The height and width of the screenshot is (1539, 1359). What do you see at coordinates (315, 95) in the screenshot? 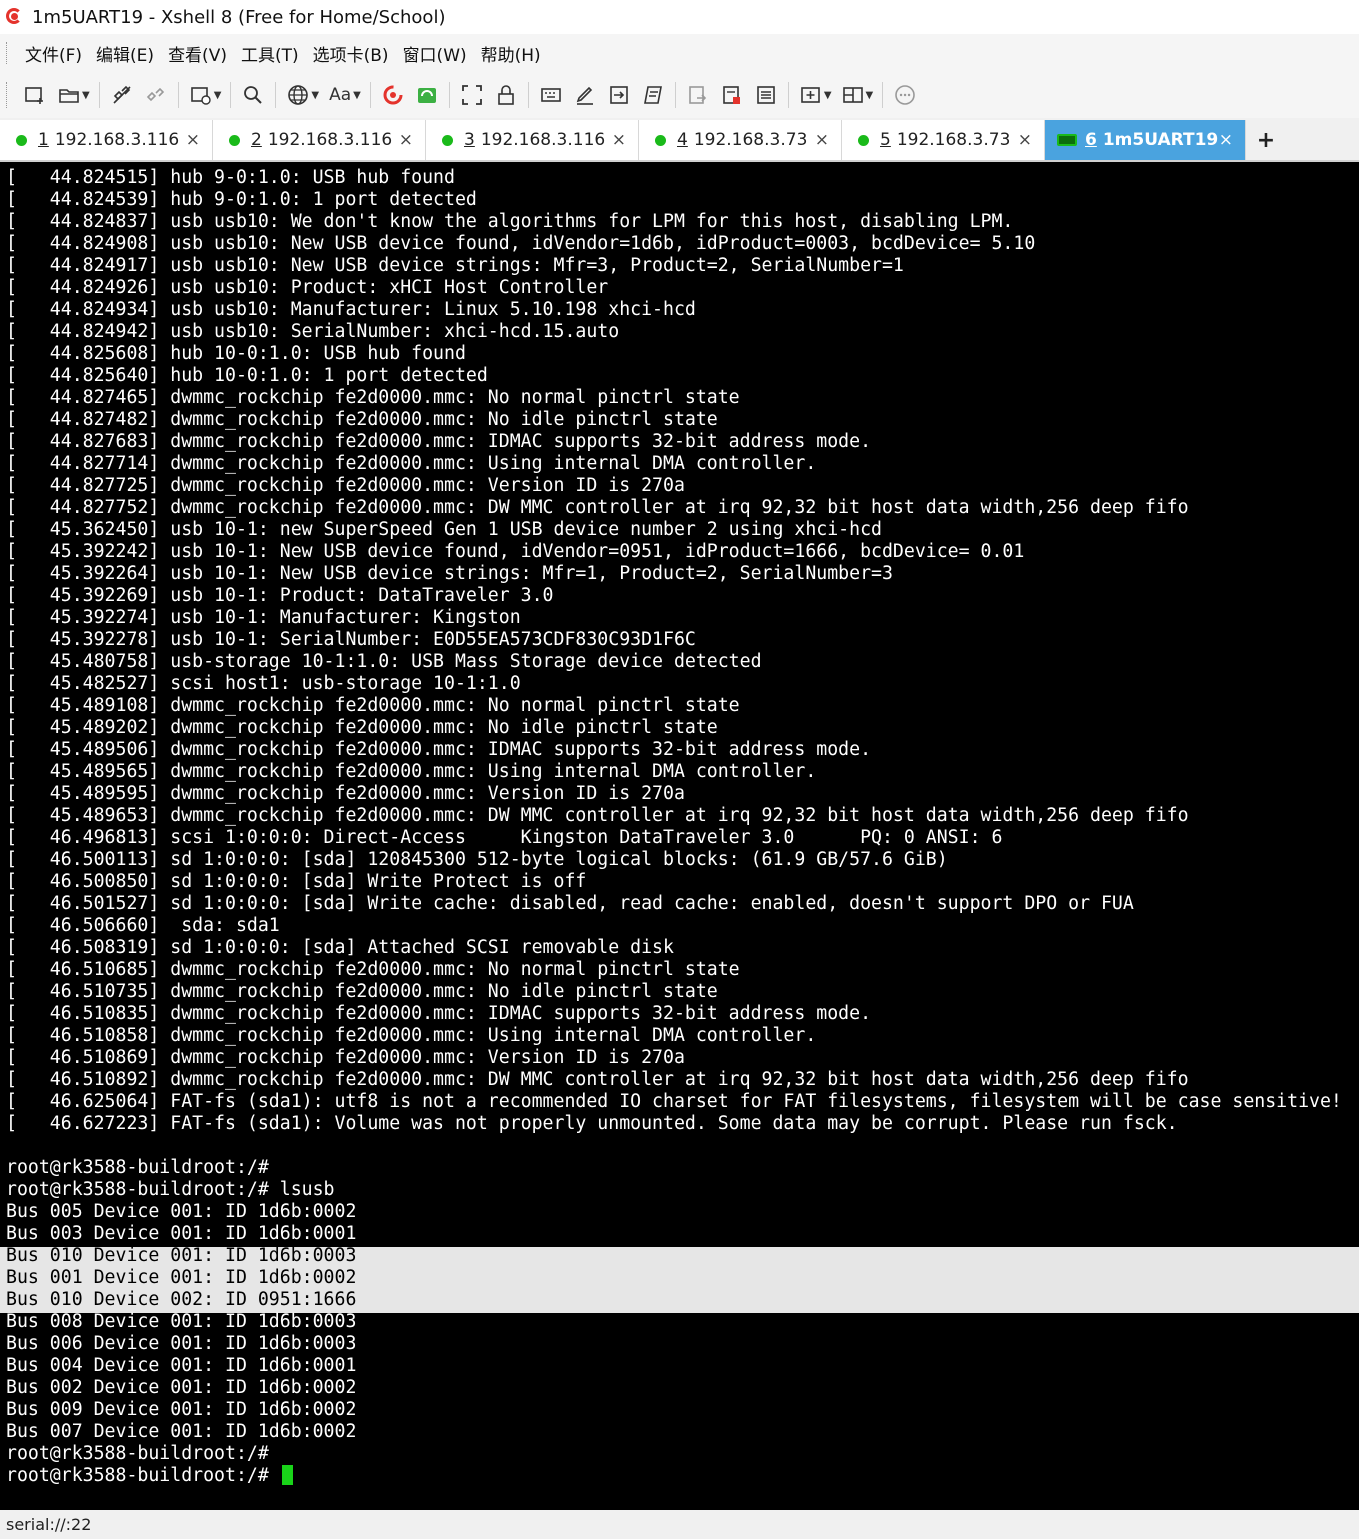
I see `encoding-dropdown-caret-icon: ▼` at bounding box center [315, 95].